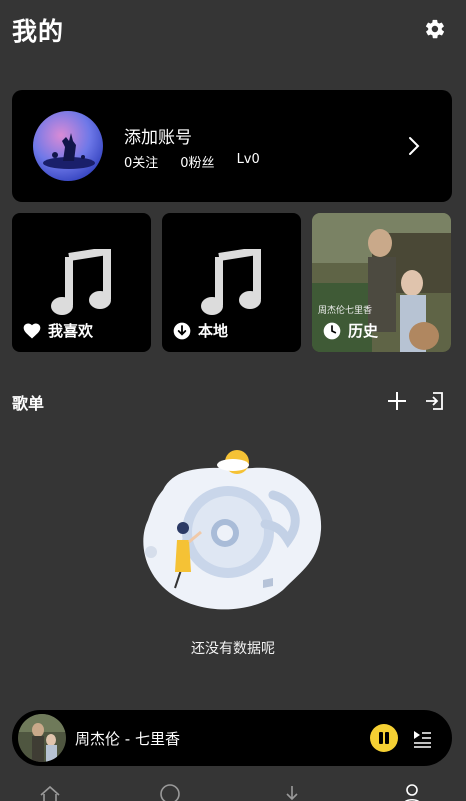 This screenshot has width=466, height=801. Describe the element at coordinates (232, 738) in the screenshot. I see `mini-player: 周杰伦 - 七里香` at that location.